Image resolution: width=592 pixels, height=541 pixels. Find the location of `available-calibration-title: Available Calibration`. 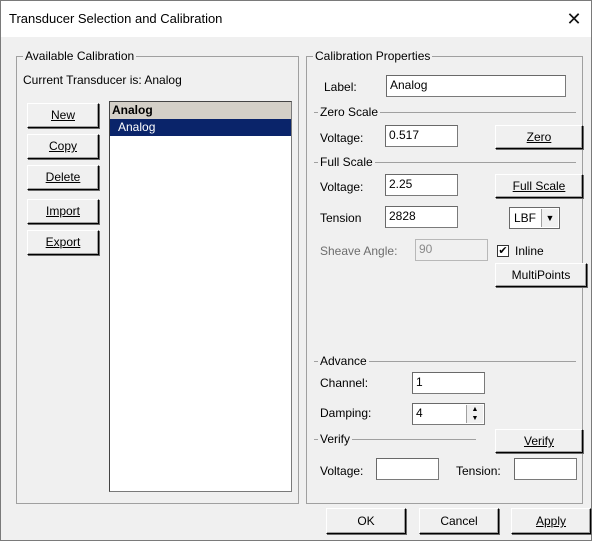

available-calibration-title: Available Calibration is located at coordinates (80, 56).